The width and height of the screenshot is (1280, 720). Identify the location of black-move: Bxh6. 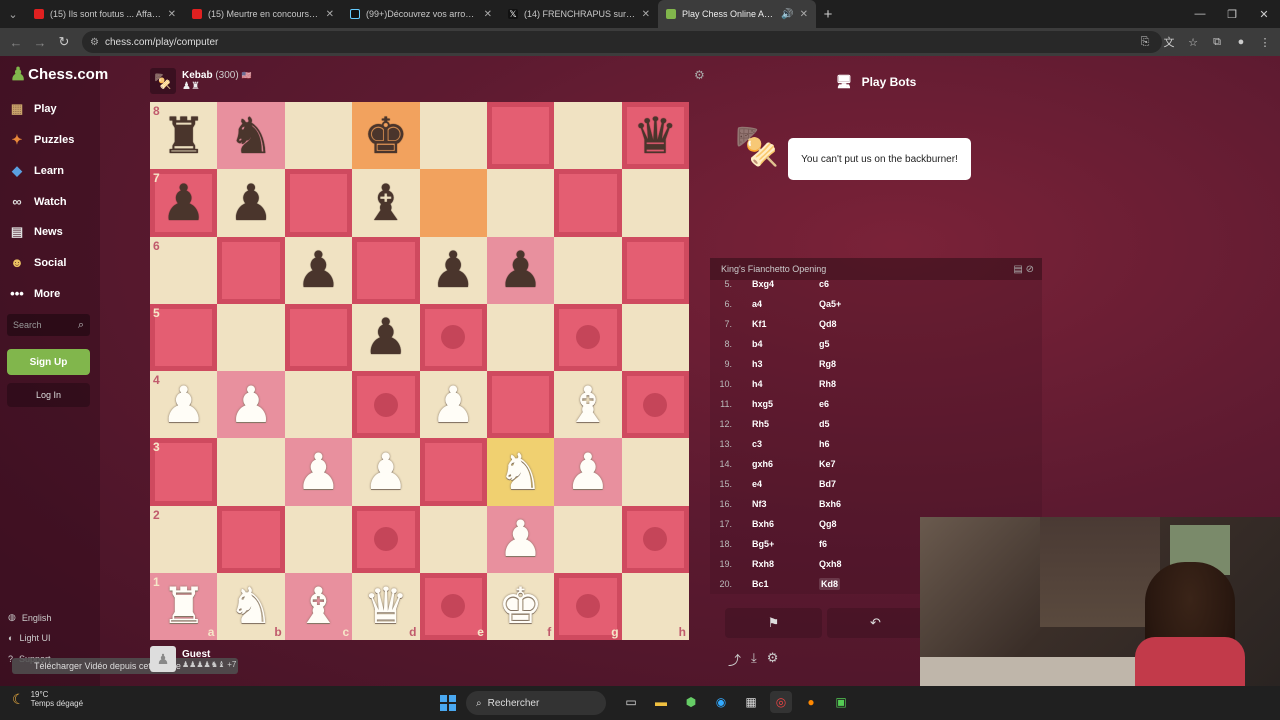
(830, 504).